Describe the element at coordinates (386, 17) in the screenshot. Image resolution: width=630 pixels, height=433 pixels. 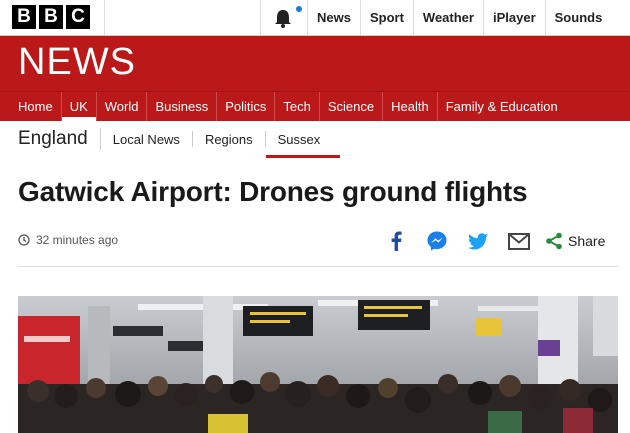
I see `nav-sport: Sport` at that location.